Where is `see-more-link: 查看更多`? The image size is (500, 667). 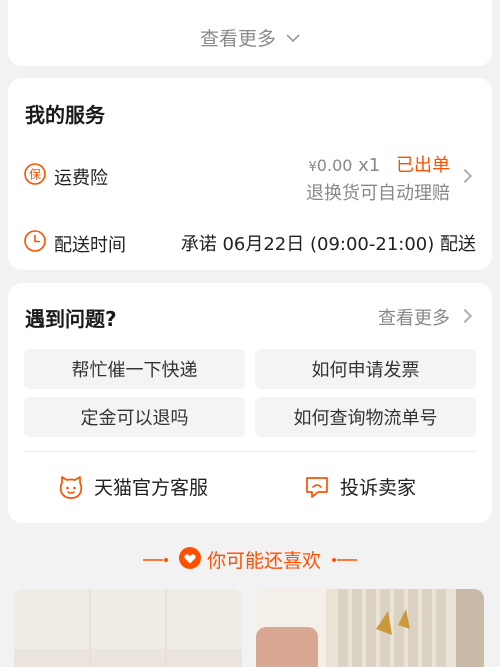
see-more-link: 查看更多 is located at coordinates (250, 37).